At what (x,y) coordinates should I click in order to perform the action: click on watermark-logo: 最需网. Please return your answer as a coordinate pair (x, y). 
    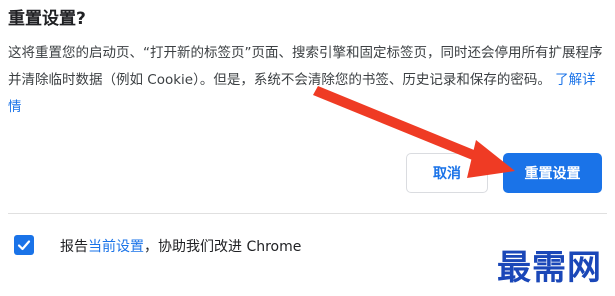
    Looking at the image, I should click on (549, 268).